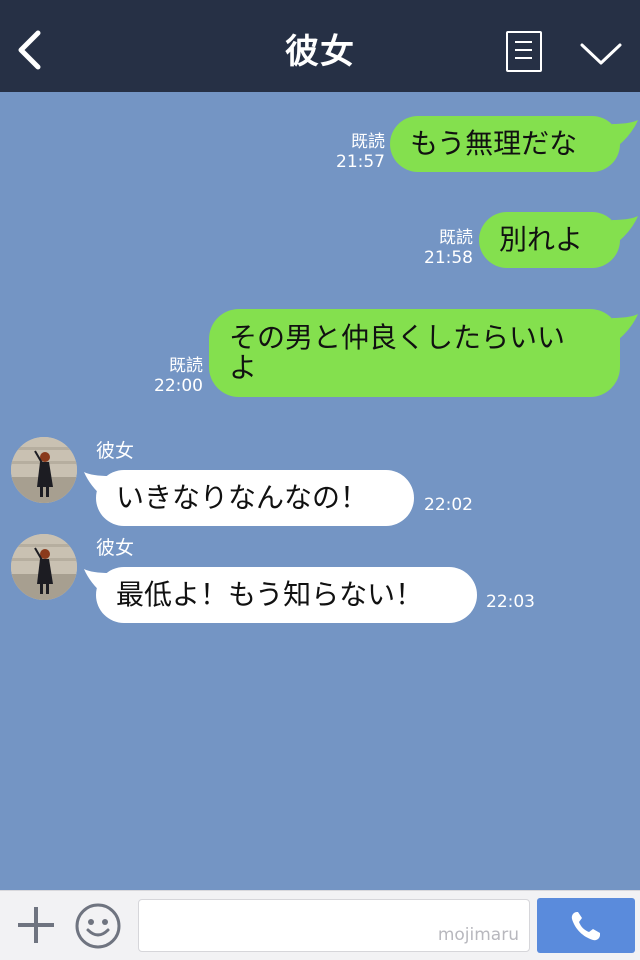 The width and height of the screenshot is (640, 960). Describe the element at coordinates (541, 239) in the screenshot. I see `message-text: 別れよ` at that location.